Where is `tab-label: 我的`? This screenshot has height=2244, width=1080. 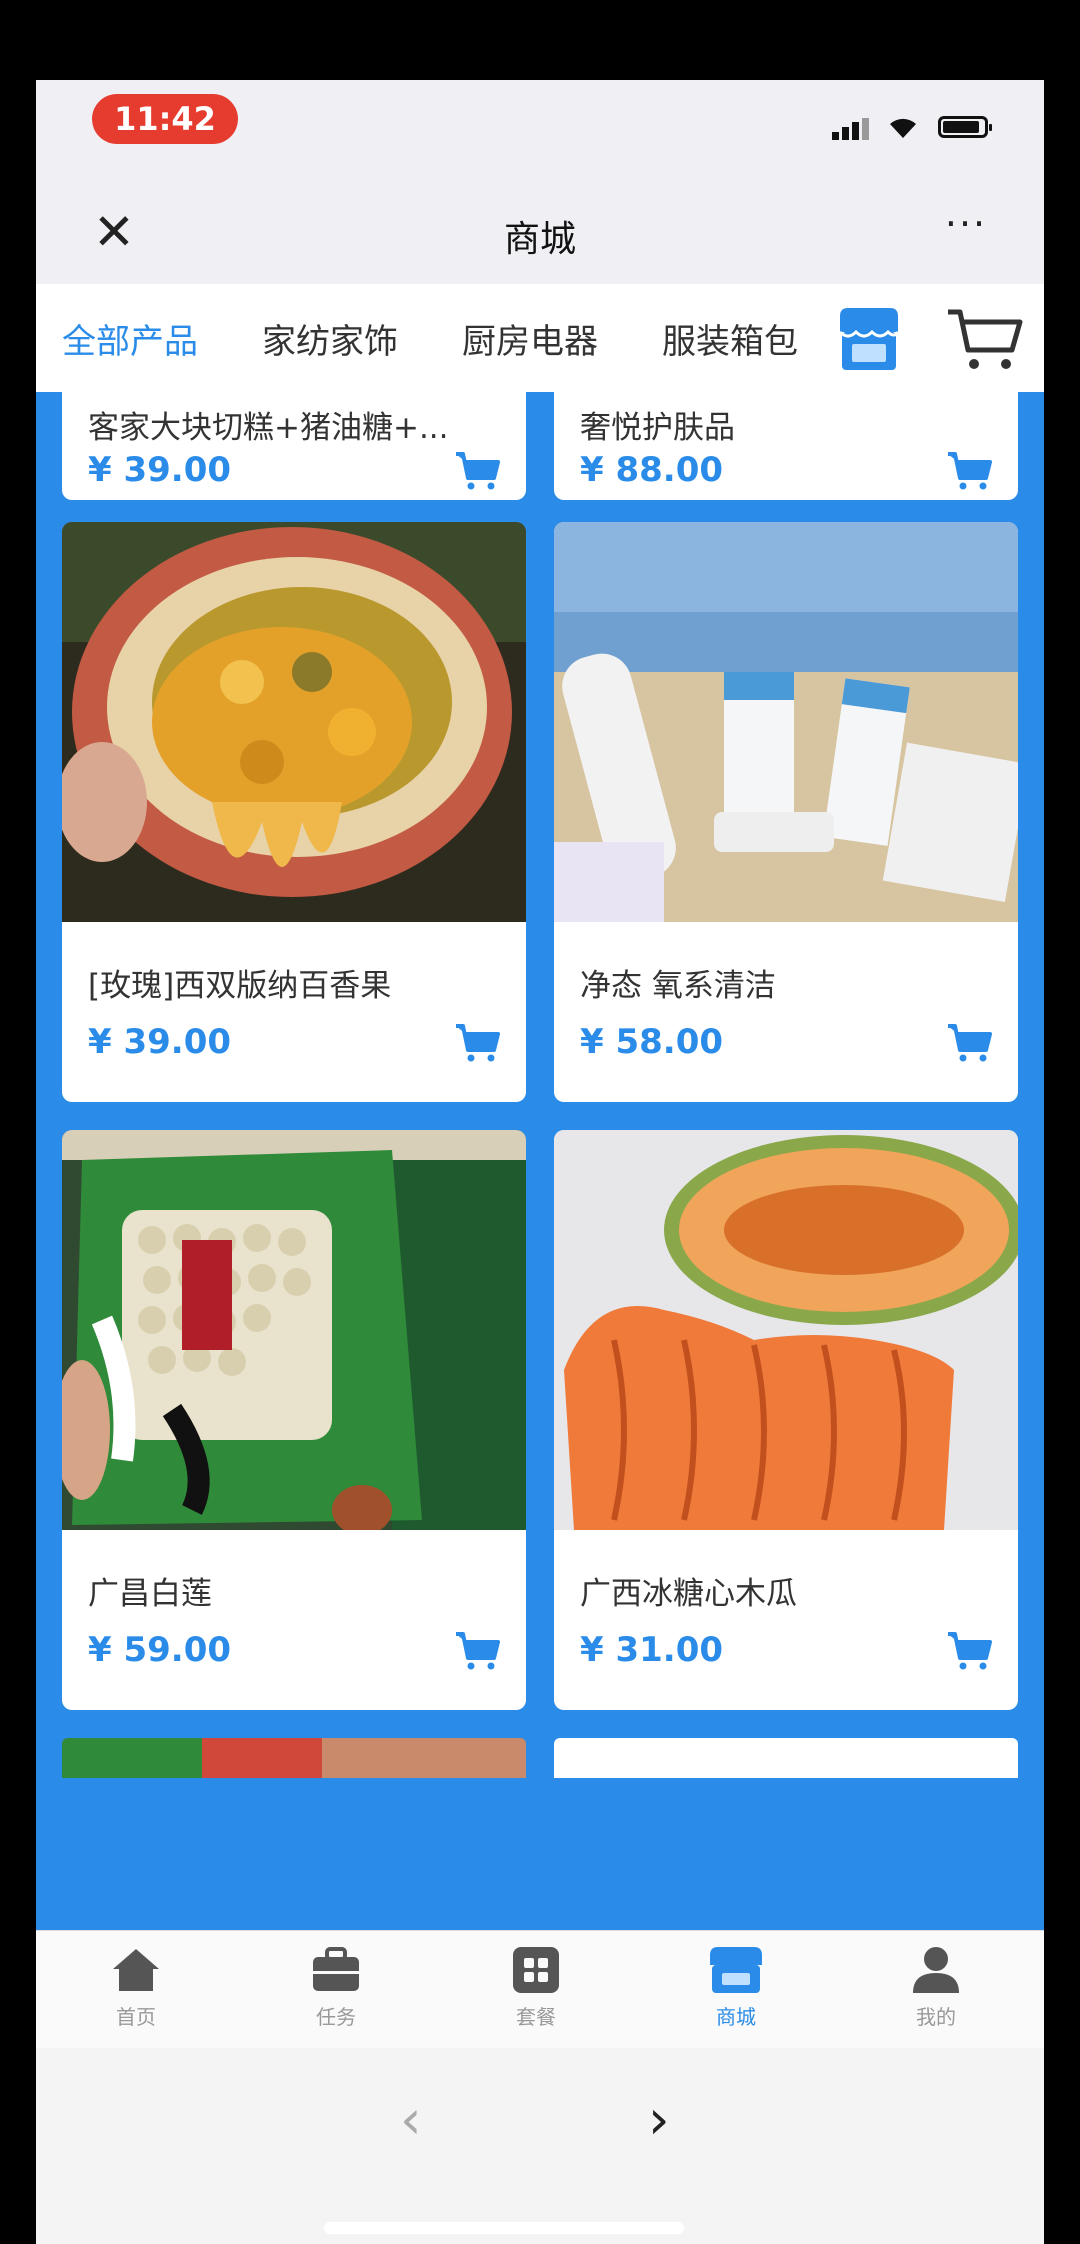
tab-label: 我的 is located at coordinates (936, 2017).